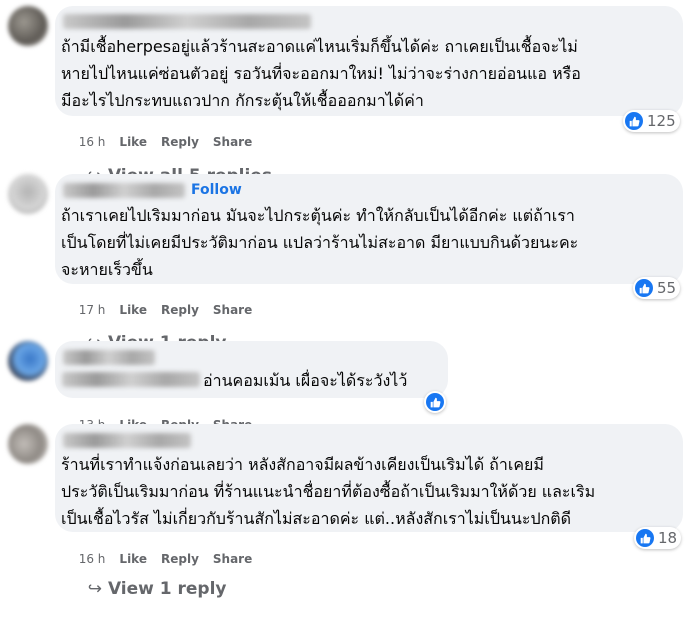  I want to click on reaction-count: 55, so click(657, 288).